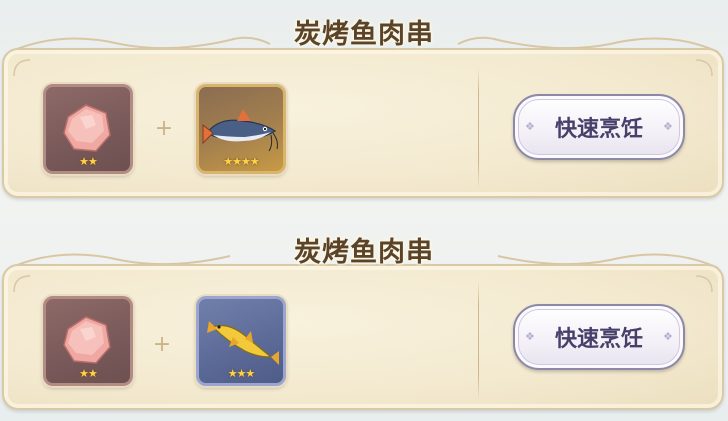 The width and height of the screenshot is (728, 421). I want to click on rarity-stars: ★★★, so click(241, 373).